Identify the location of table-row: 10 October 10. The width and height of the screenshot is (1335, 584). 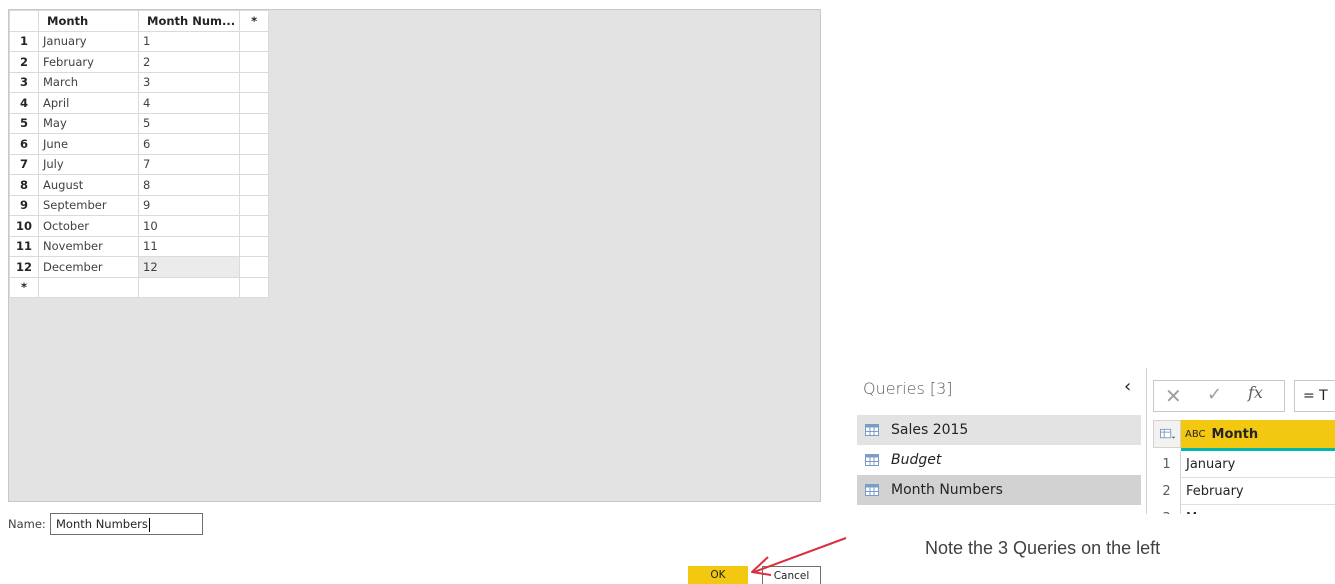
(139, 226).